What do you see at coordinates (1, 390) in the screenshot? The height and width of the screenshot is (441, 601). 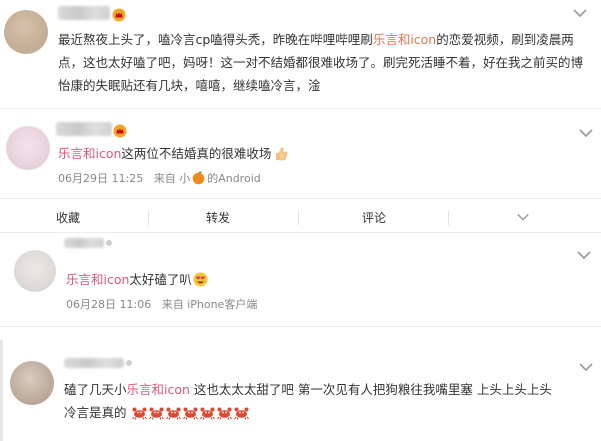 I see `quote-bar` at bounding box center [1, 390].